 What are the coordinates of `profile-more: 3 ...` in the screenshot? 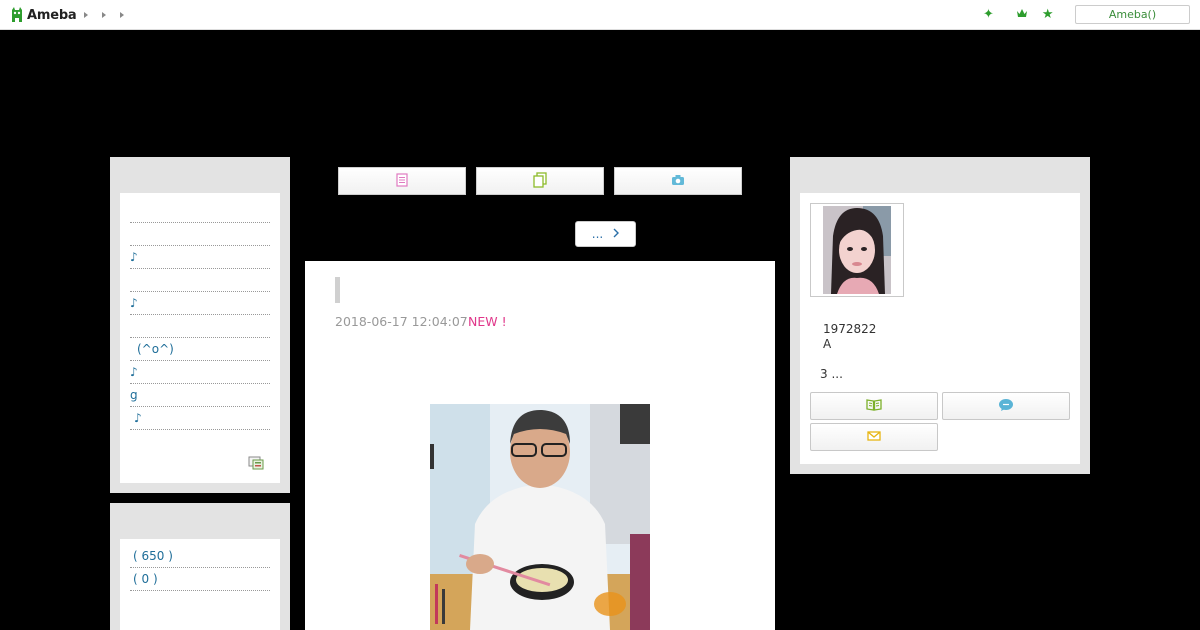 It's located at (831, 374).